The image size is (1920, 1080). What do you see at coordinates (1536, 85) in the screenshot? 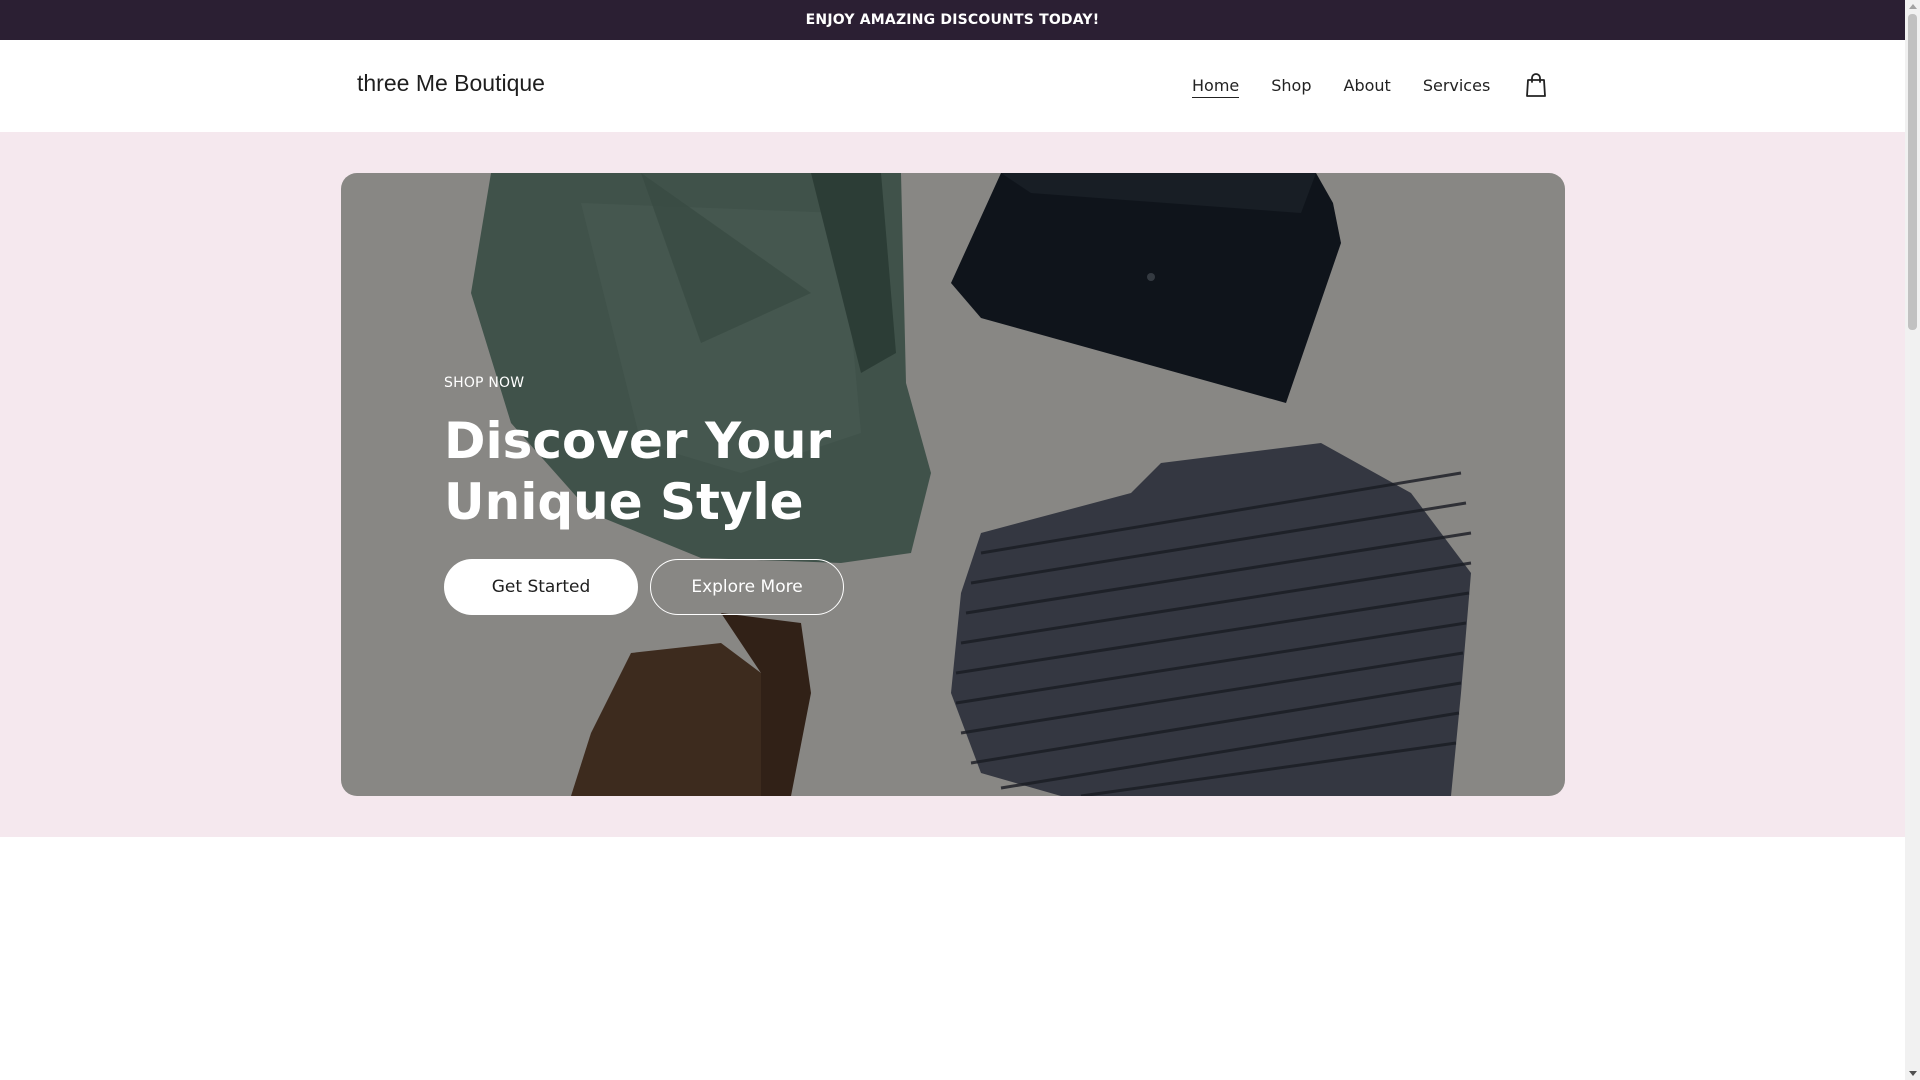
I see `shopping-bag-icon` at bounding box center [1536, 85].